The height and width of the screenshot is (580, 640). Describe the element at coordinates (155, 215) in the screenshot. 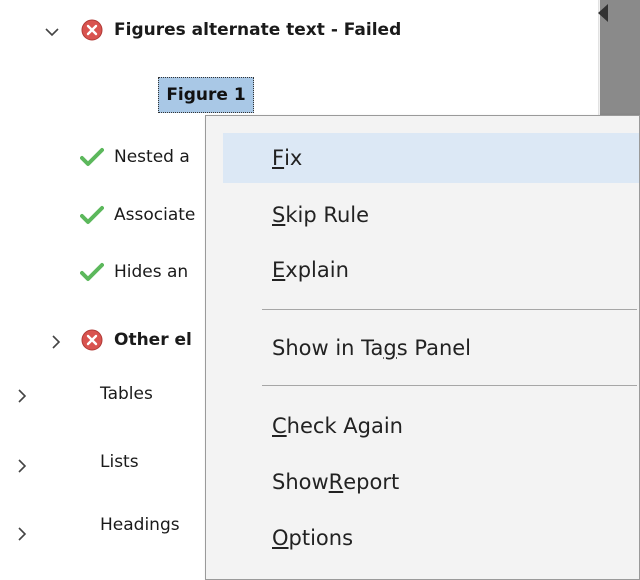

I see `tree-item-label: Associate` at that location.